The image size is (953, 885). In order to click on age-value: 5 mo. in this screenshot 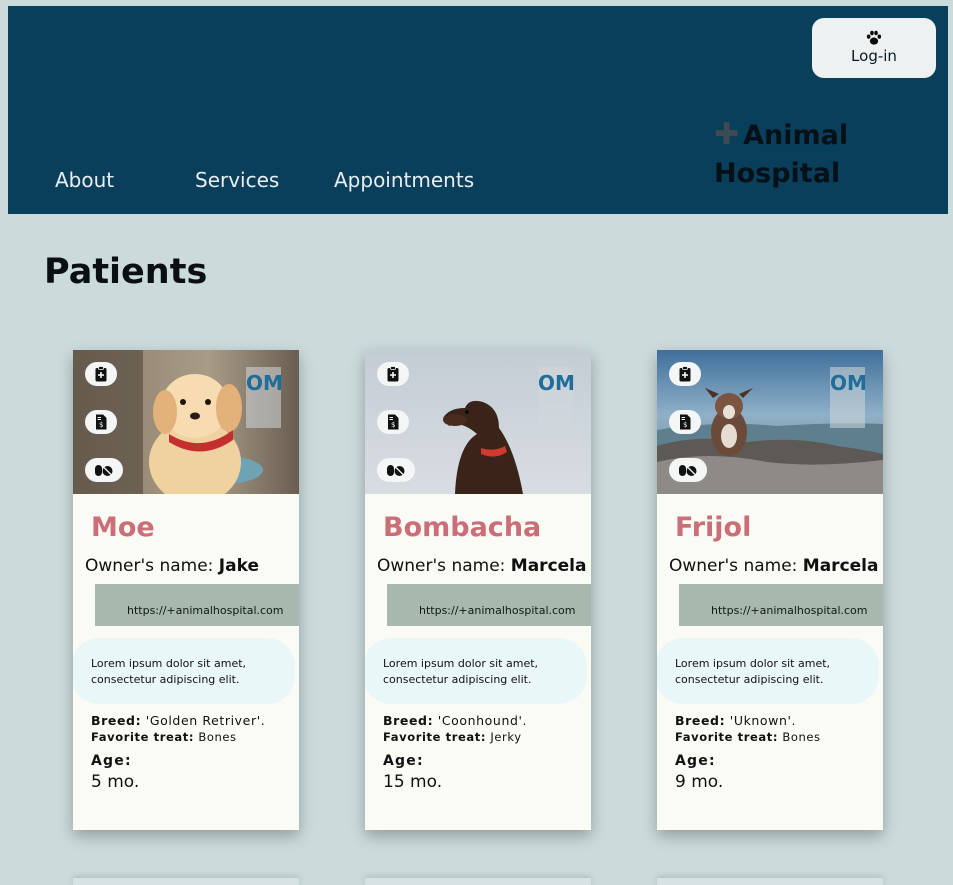, I will do `click(115, 782)`.